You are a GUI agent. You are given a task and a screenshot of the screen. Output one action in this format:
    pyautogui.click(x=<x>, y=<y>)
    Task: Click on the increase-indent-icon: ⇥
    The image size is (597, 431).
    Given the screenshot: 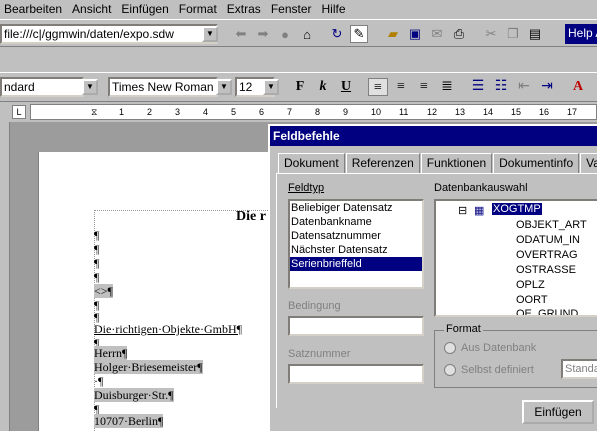 What is the action you would take?
    pyautogui.click(x=547, y=87)
    